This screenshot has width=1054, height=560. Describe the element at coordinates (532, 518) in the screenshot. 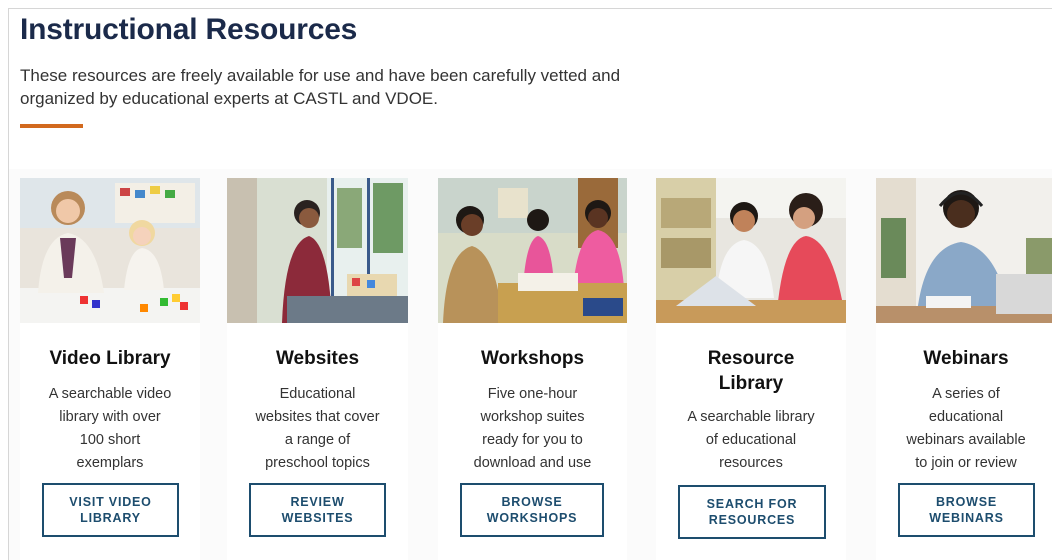

I see `button-label-line: WORKSHOPS` at that location.